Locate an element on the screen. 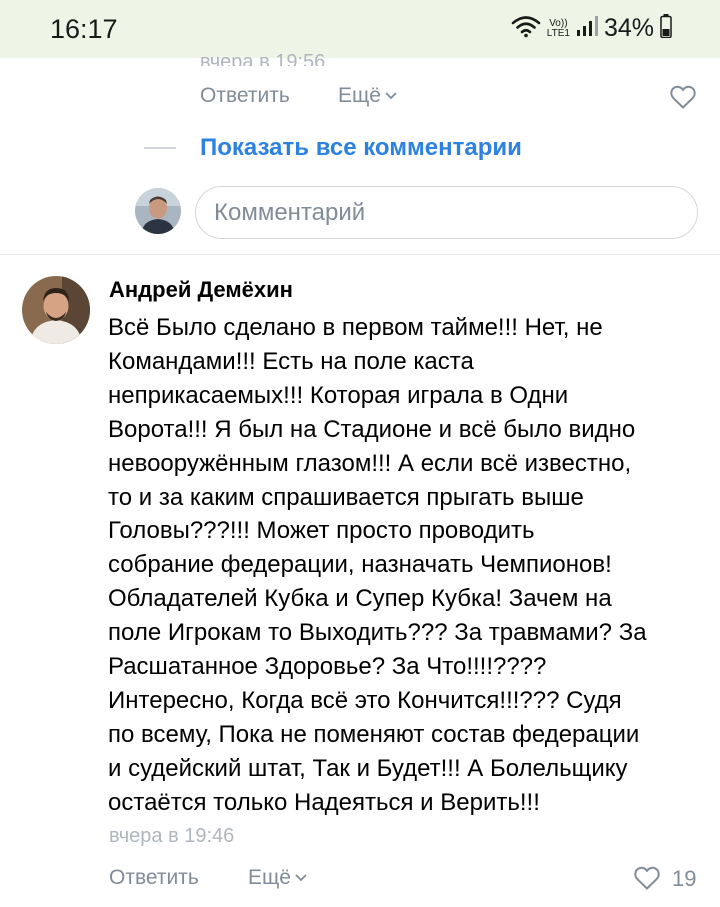 The image size is (720, 907). status-indicators: Vo)) LTE1 34% is located at coordinates (591, 28).